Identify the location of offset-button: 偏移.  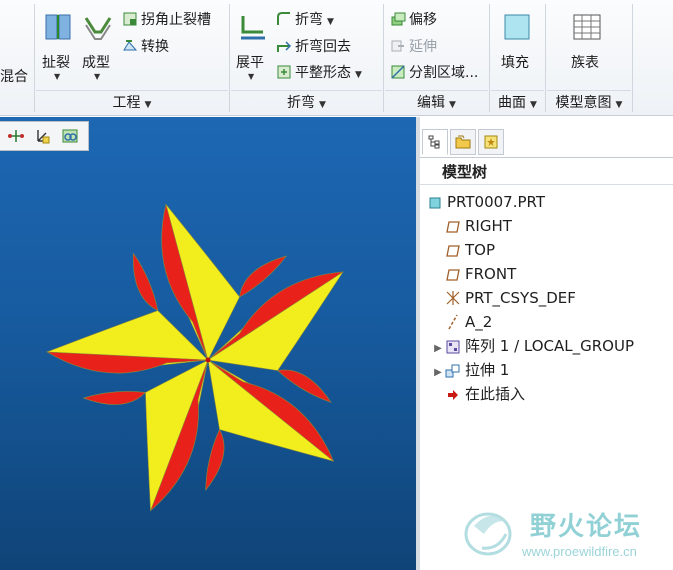
(413, 20).